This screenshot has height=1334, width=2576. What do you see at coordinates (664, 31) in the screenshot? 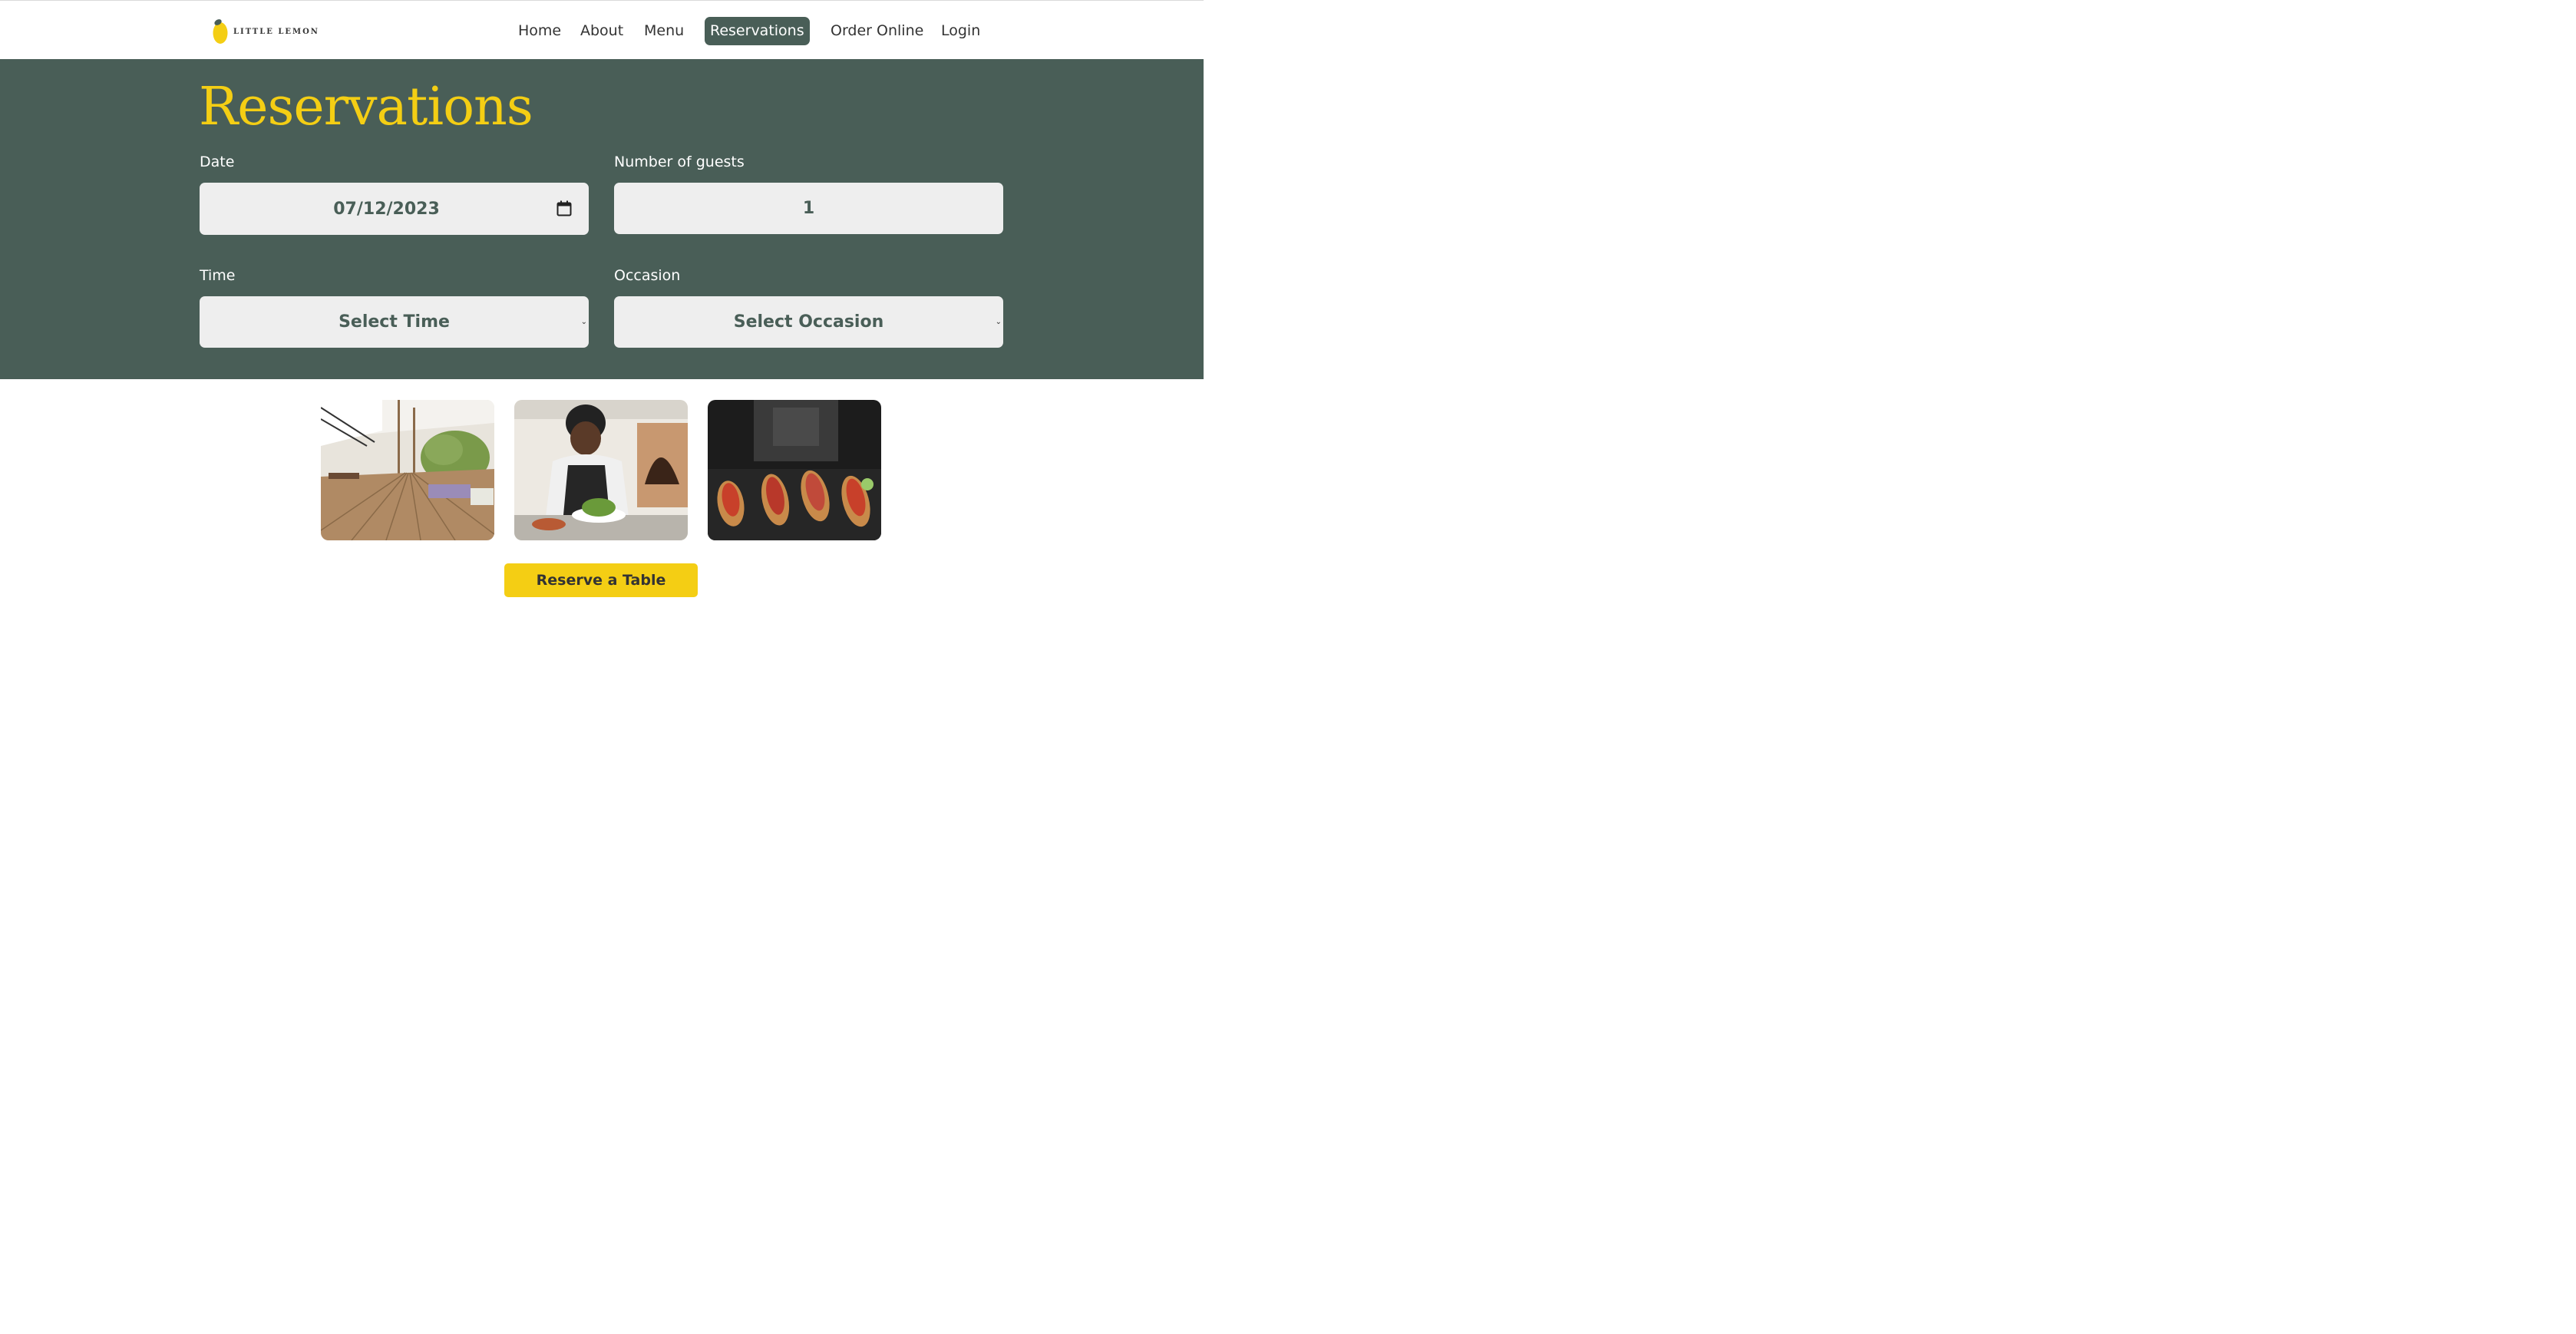
I see `nav-item-menu: Menu` at bounding box center [664, 31].